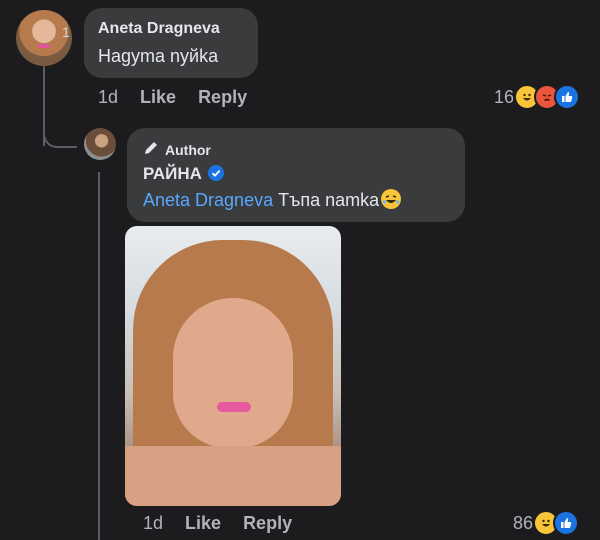  Describe the element at coordinates (188, 149) in the screenshot. I see `author-badge-label: Author` at that location.